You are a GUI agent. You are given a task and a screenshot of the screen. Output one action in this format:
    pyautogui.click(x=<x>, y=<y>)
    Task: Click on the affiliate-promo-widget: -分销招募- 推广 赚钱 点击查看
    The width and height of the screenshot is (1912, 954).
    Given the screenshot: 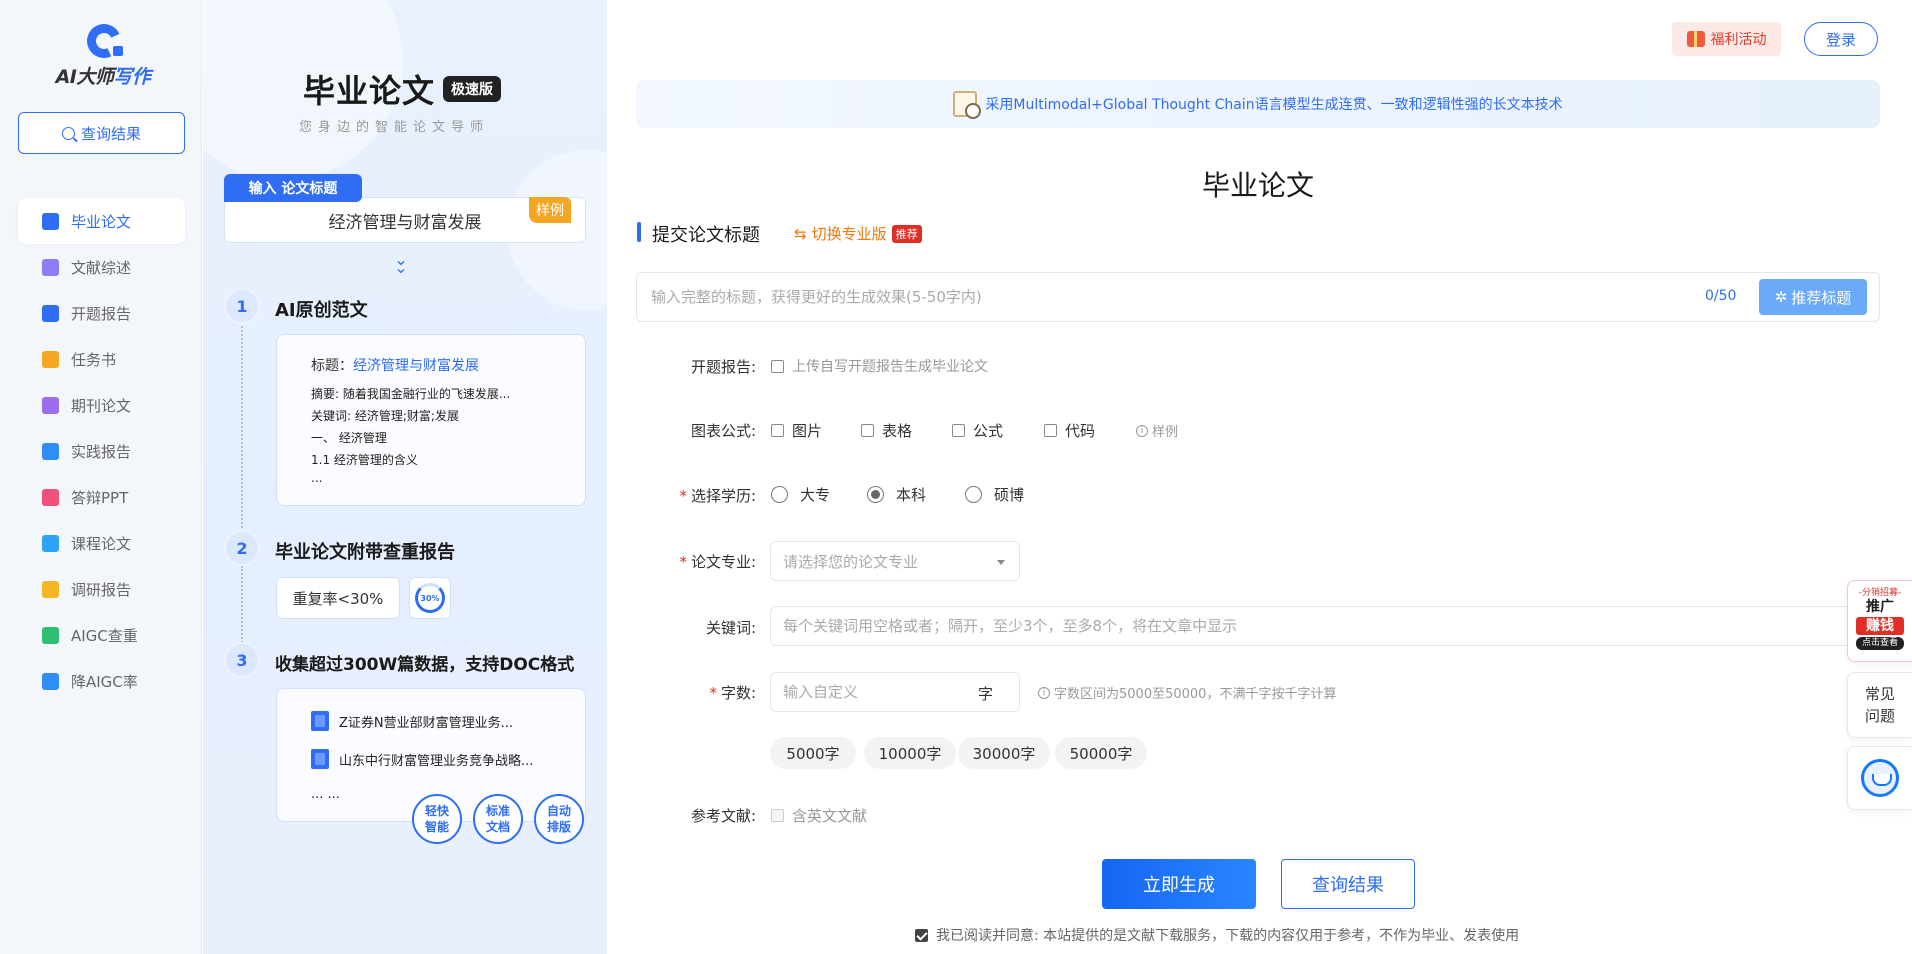 What is the action you would take?
    pyautogui.click(x=1879, y=621)
    